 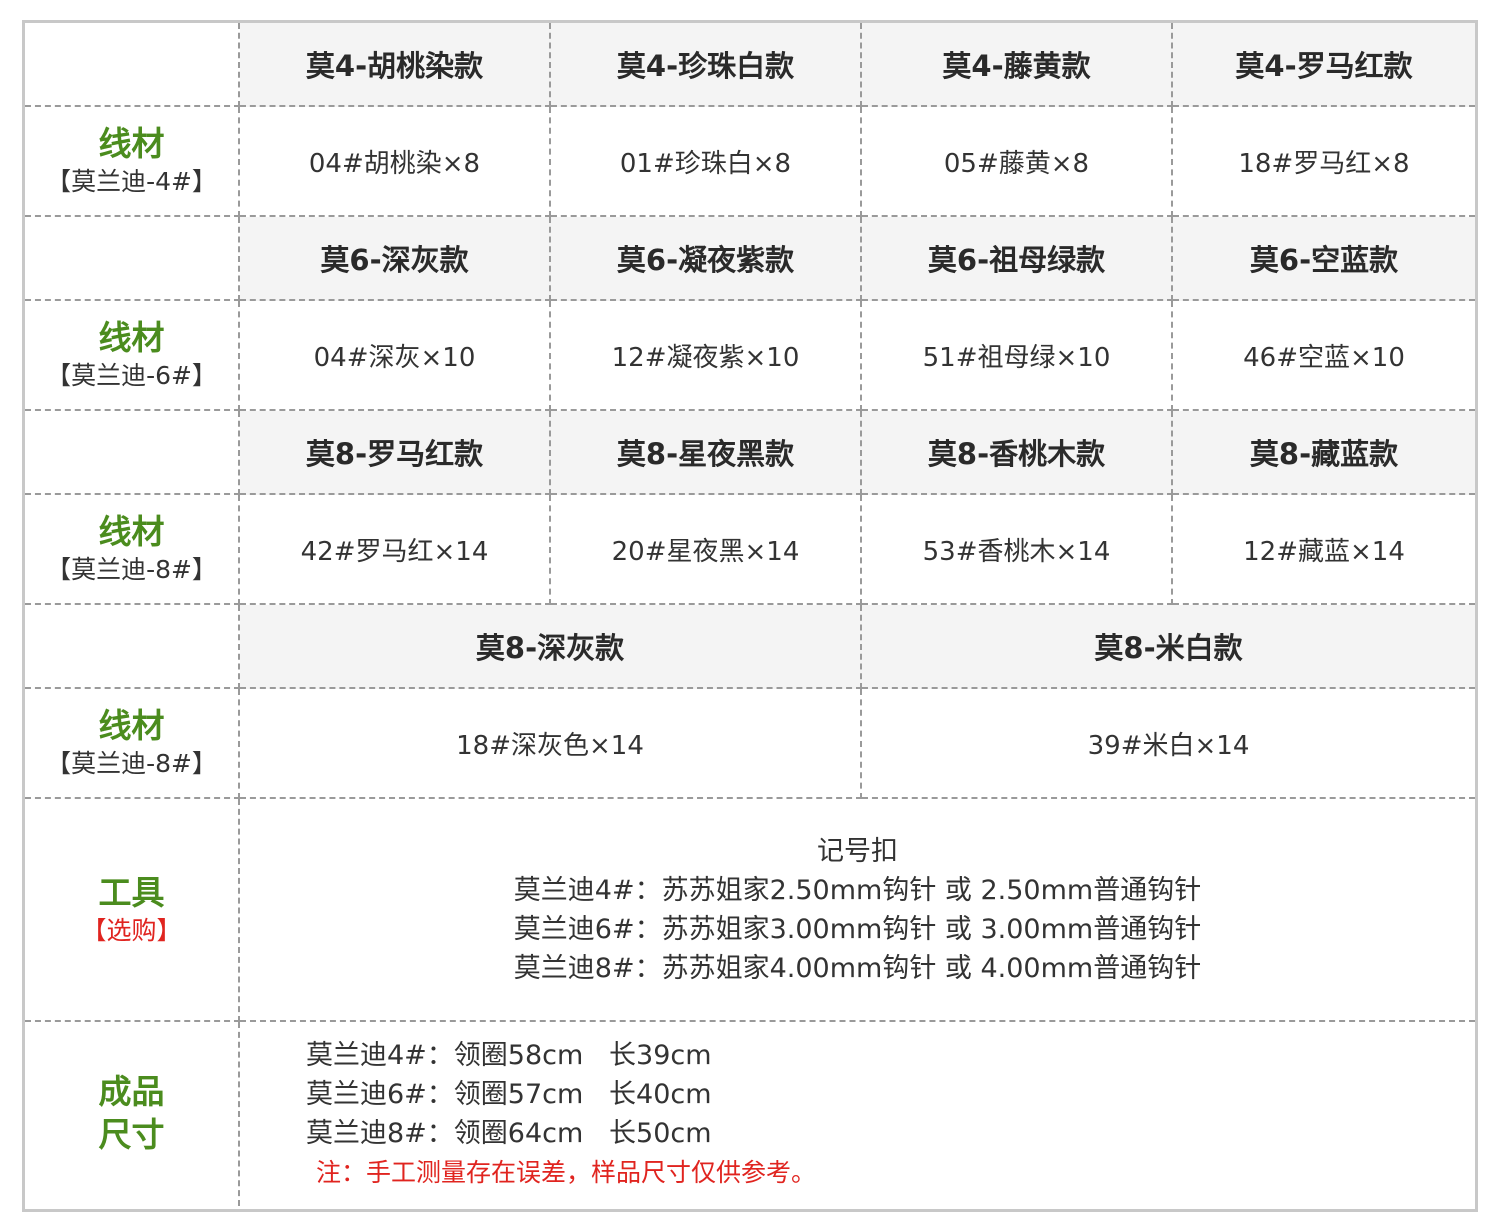 I want to click on tools-line: 莫兰迪8#：苏苏姐家4.00mm钩针 或 4.00mm普通钩针, so click(x=857, y=968).